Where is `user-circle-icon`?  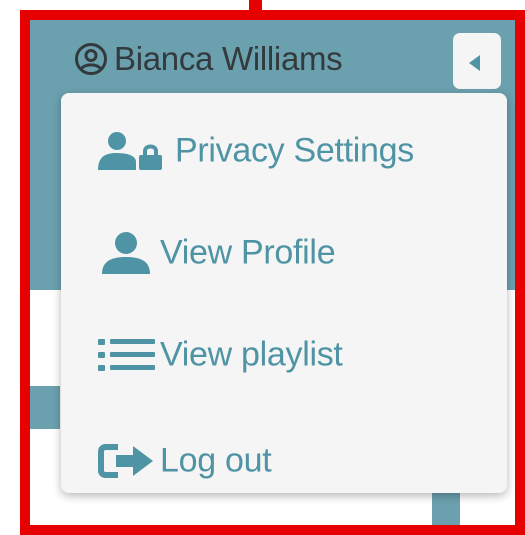 user-circle-icon is located at coordinates (91, 59).